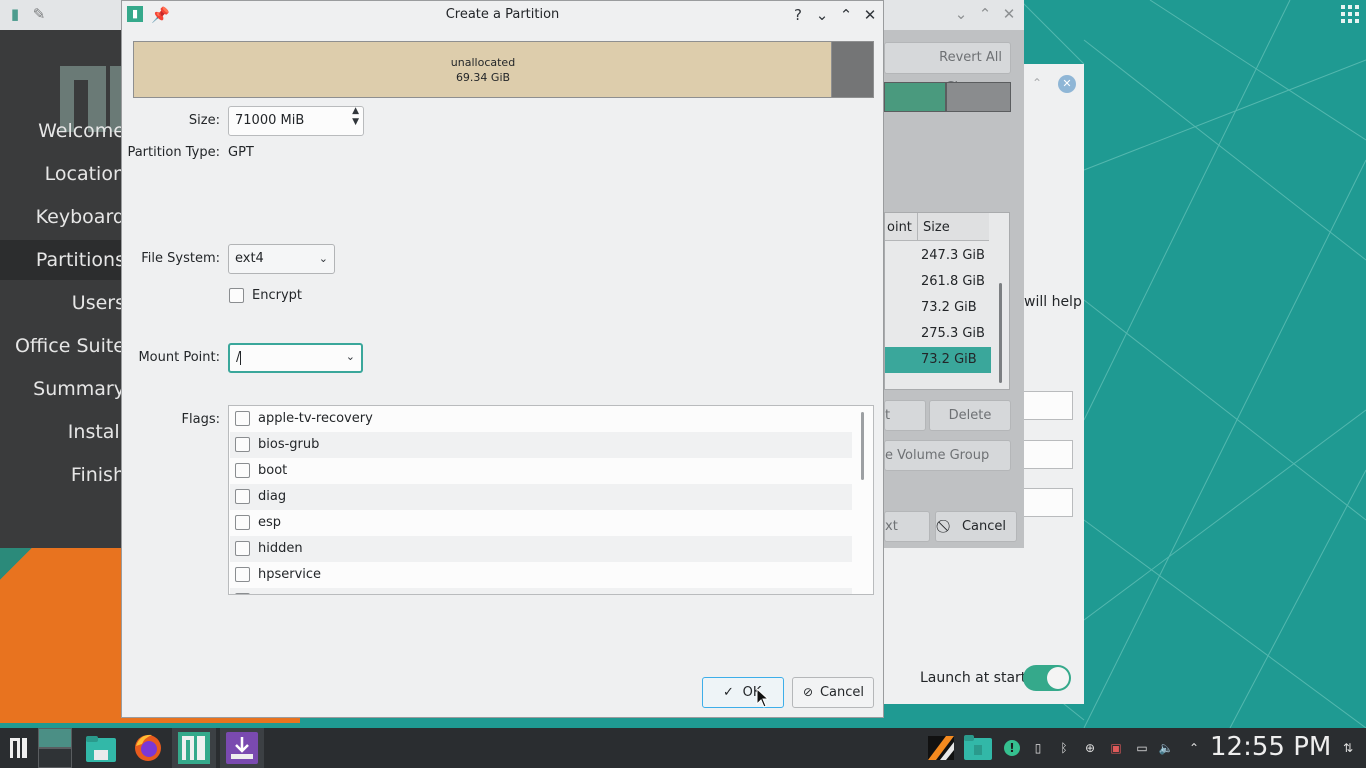 This screenshot has height=772, width=1366. What do you see at coordinates (1270, 747) in the screenshot?
I see `clock: 12:55 PM` at bounding box center [1270, 747].